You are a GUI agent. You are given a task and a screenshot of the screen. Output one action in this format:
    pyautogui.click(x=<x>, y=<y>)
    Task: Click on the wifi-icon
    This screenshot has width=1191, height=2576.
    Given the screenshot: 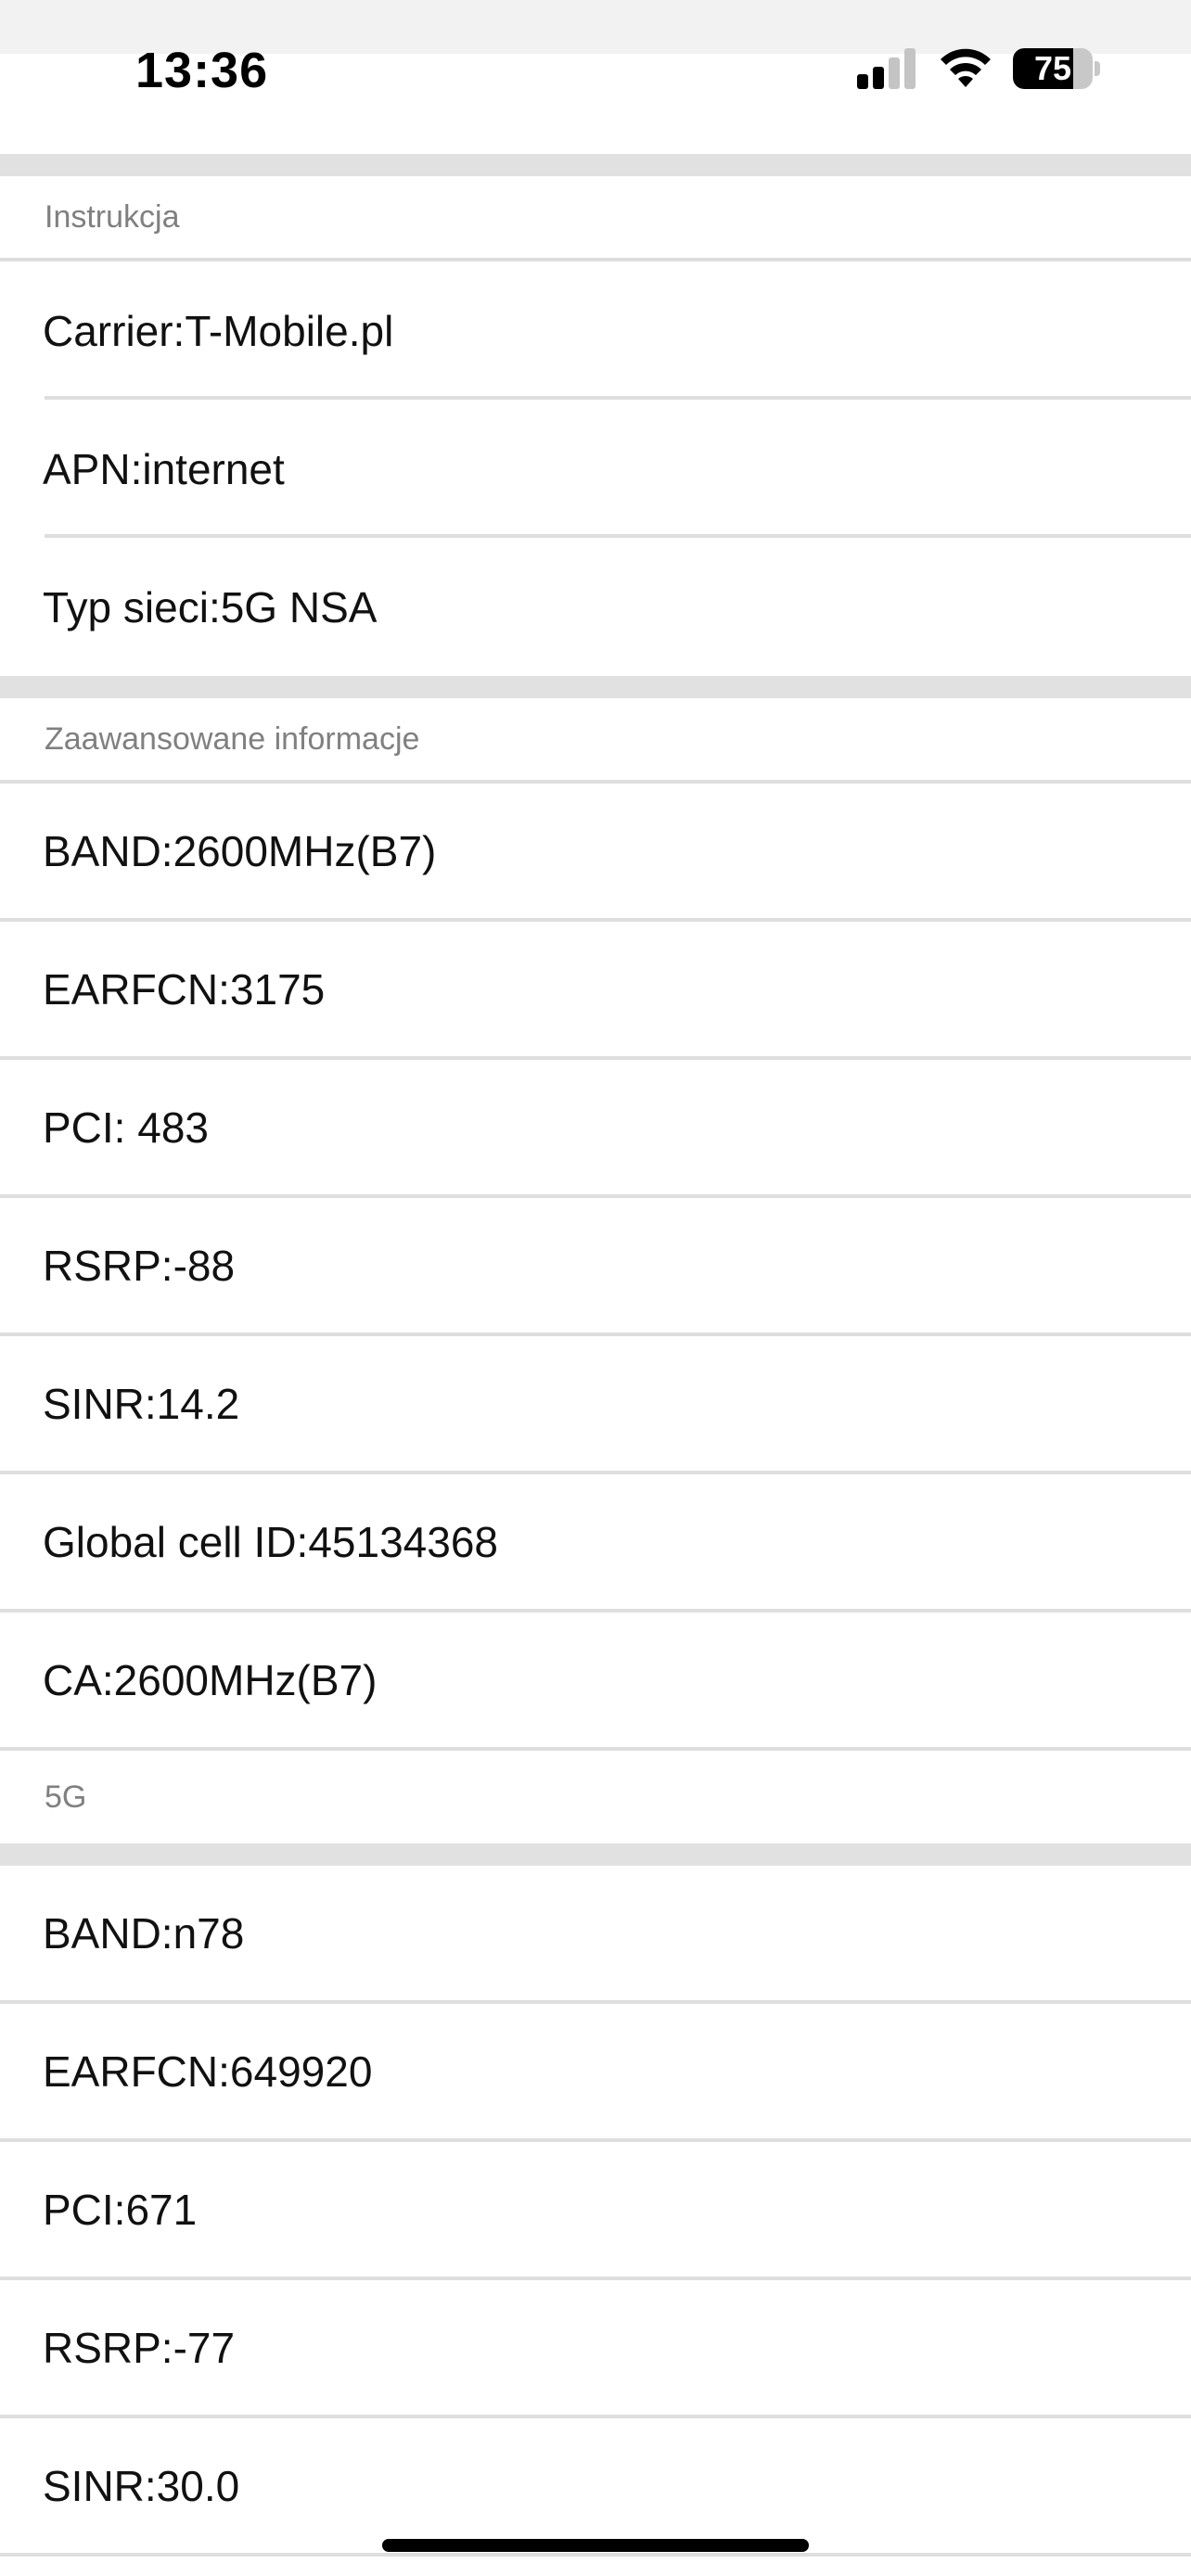 What is the action you would take?
    pyautogui.click(x=966, y=67)
    